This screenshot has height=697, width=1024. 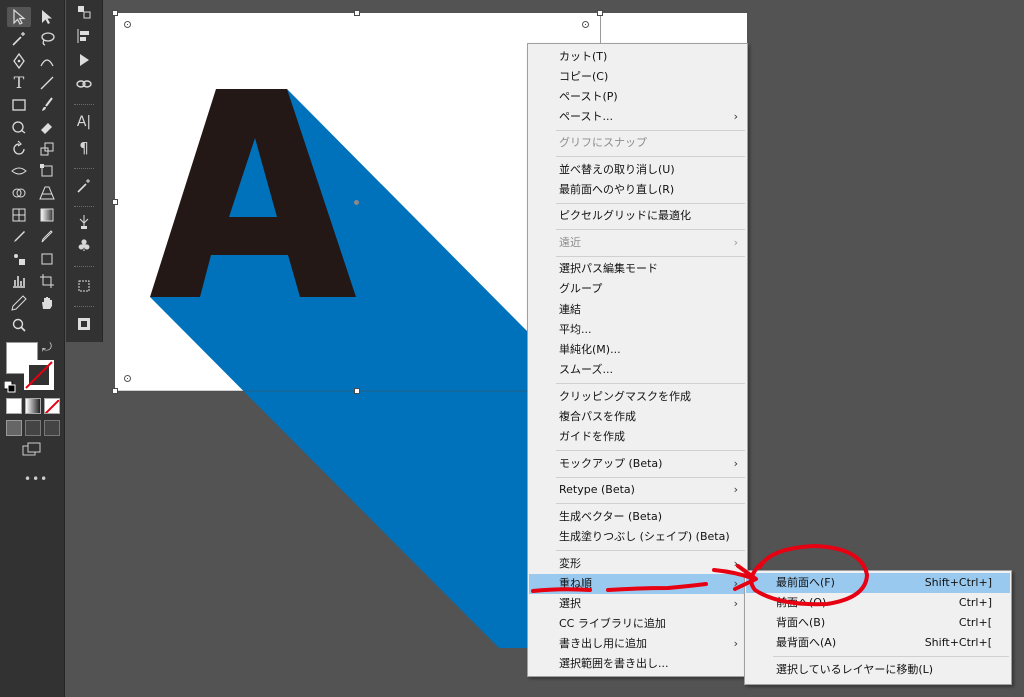 I want to click on menu-item-transform: 変形 ›, so click(x=637, y=564).